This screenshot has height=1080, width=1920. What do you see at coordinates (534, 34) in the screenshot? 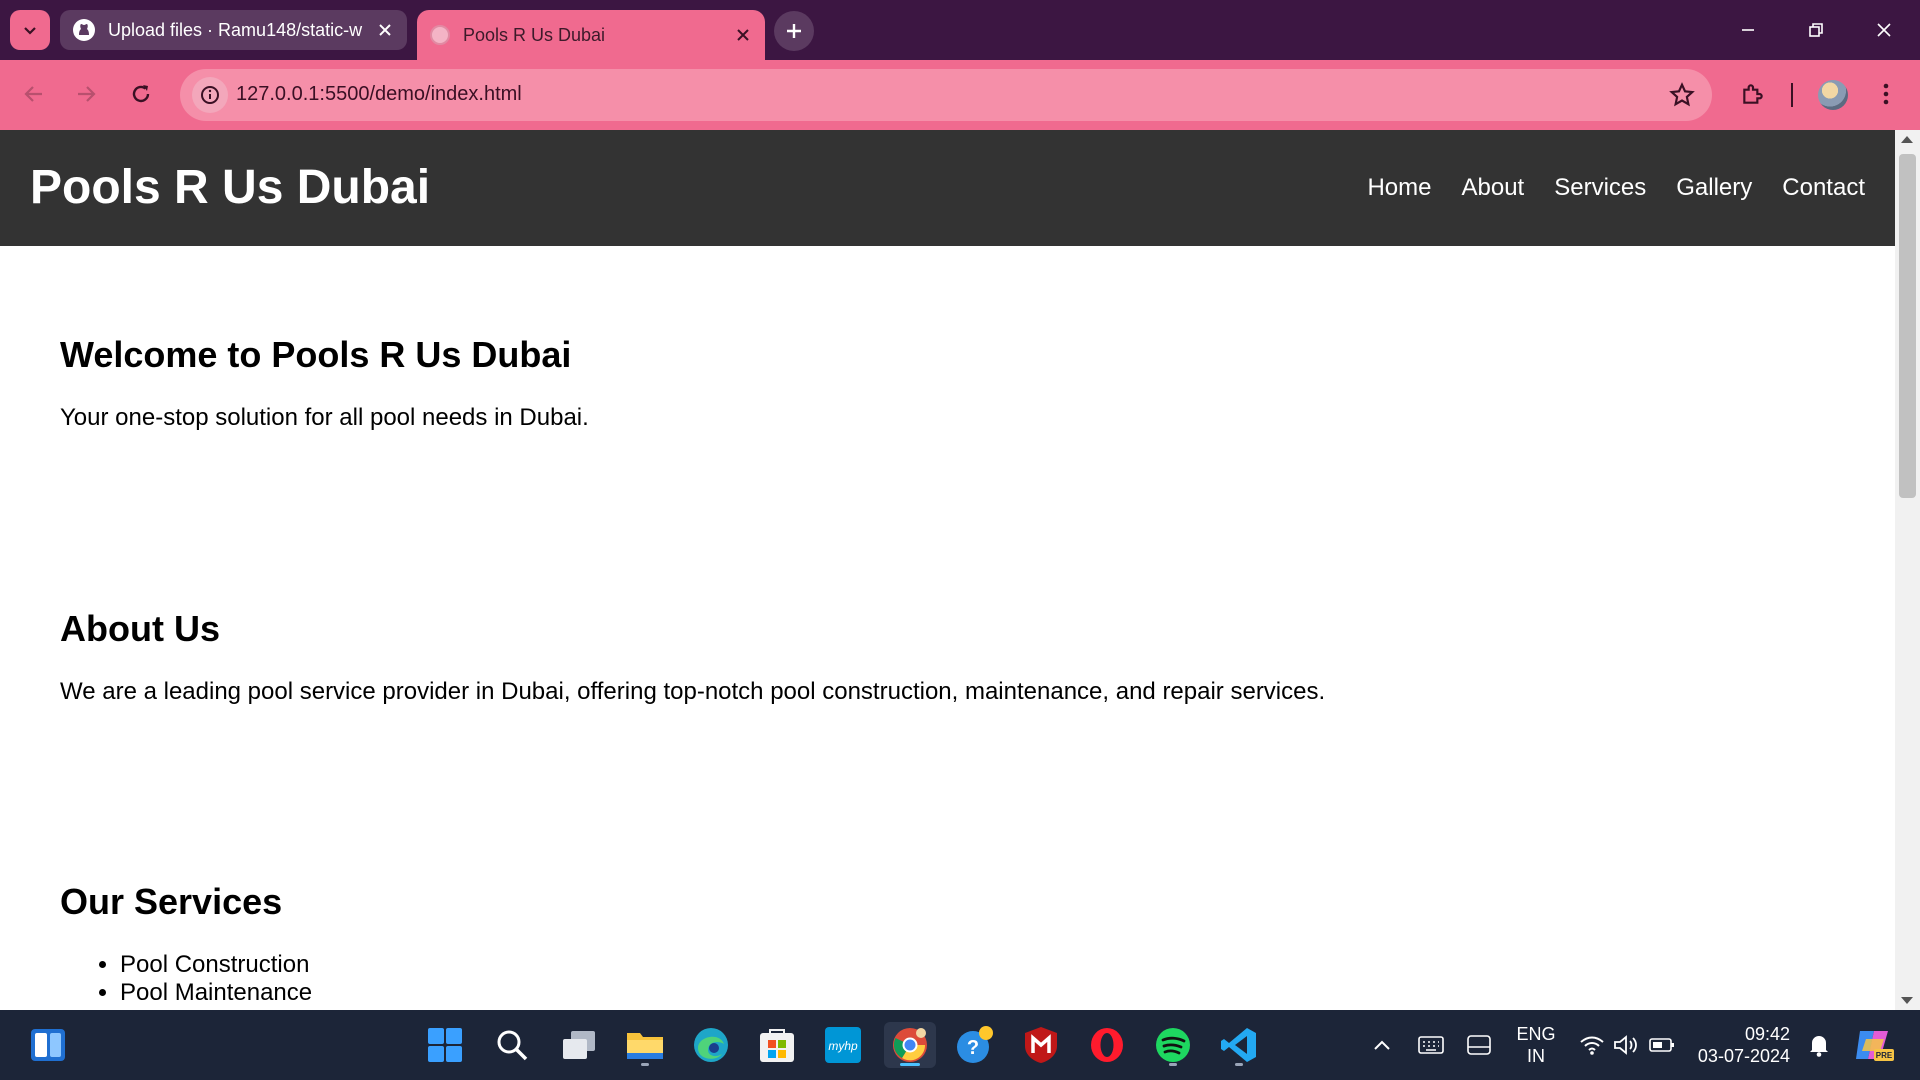
I see `tab-title: Pools R Us Dubai` at bounding box center [534, 34].